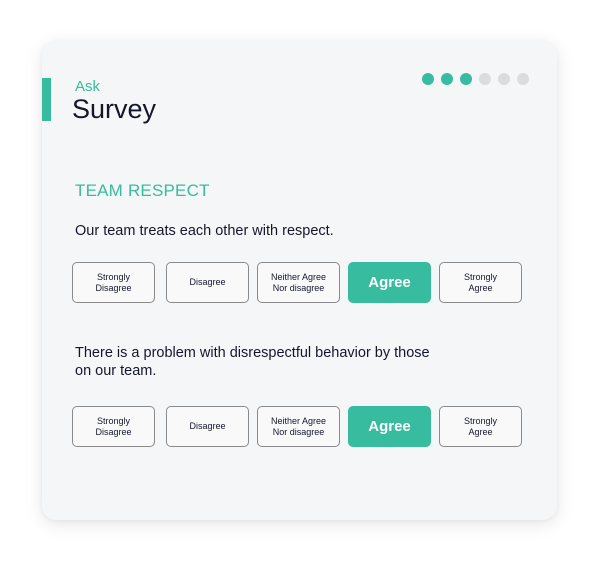 Image resolution: width=600 pixels, height=567 pixels. What do you see at coordinates (114, 109) in the screenshot?
I see `page-title: Survey` at bounding box center [114, 109].